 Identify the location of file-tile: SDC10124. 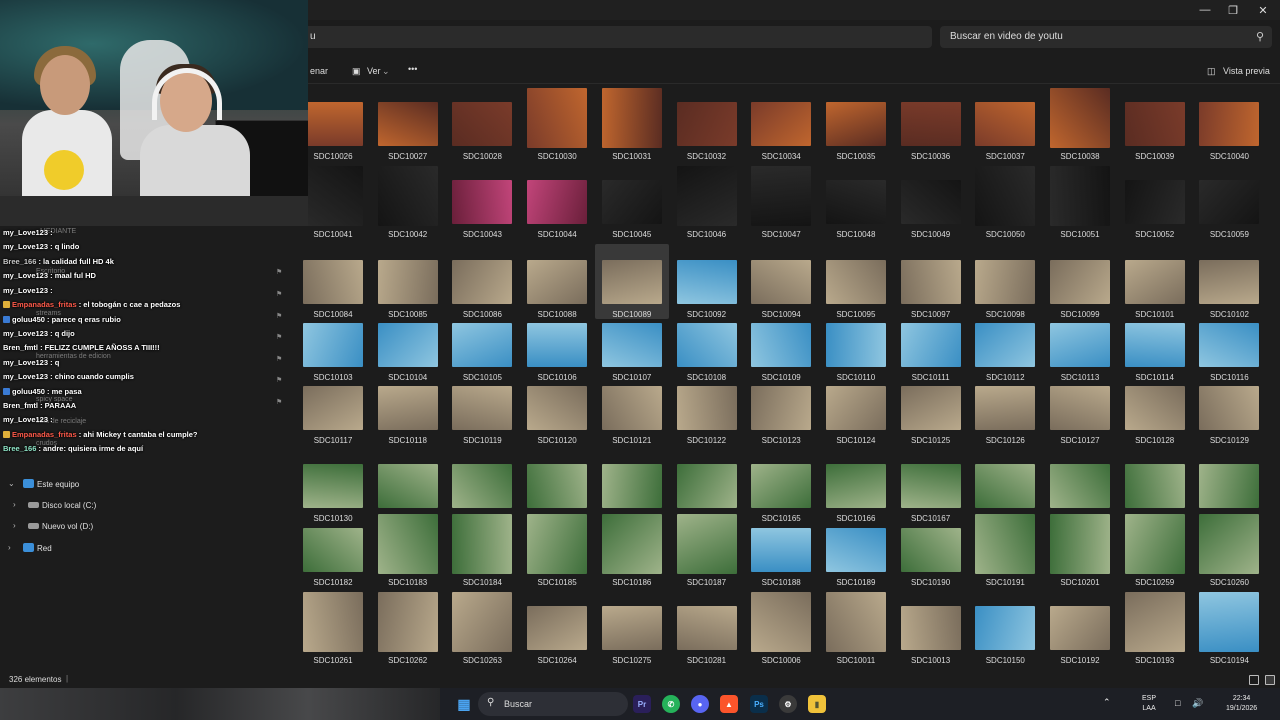
(856, 407).